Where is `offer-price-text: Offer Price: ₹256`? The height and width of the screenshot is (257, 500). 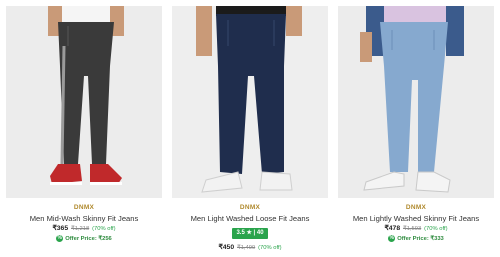 offer-price-text: Offer Price: ₹256 is located at coordinates (88, 239).